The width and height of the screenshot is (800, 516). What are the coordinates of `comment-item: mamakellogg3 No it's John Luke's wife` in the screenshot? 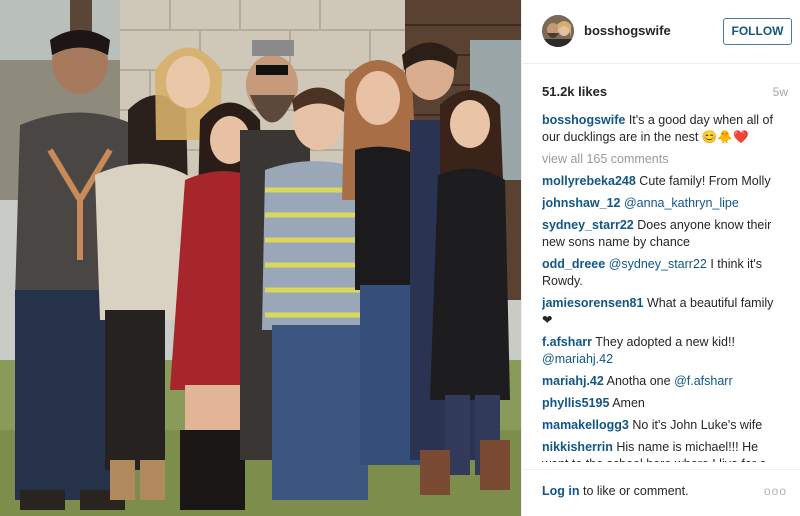 It's located at (664, 425).